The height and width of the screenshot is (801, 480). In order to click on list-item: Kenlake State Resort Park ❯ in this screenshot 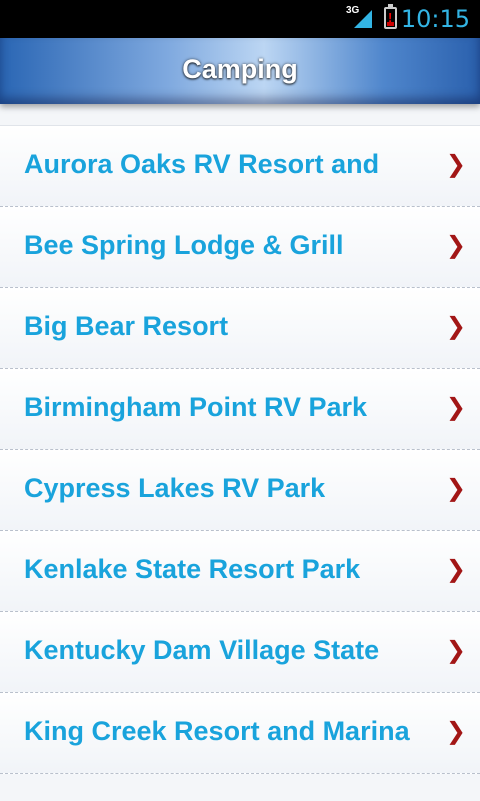, I will do `click(240, 571)`.